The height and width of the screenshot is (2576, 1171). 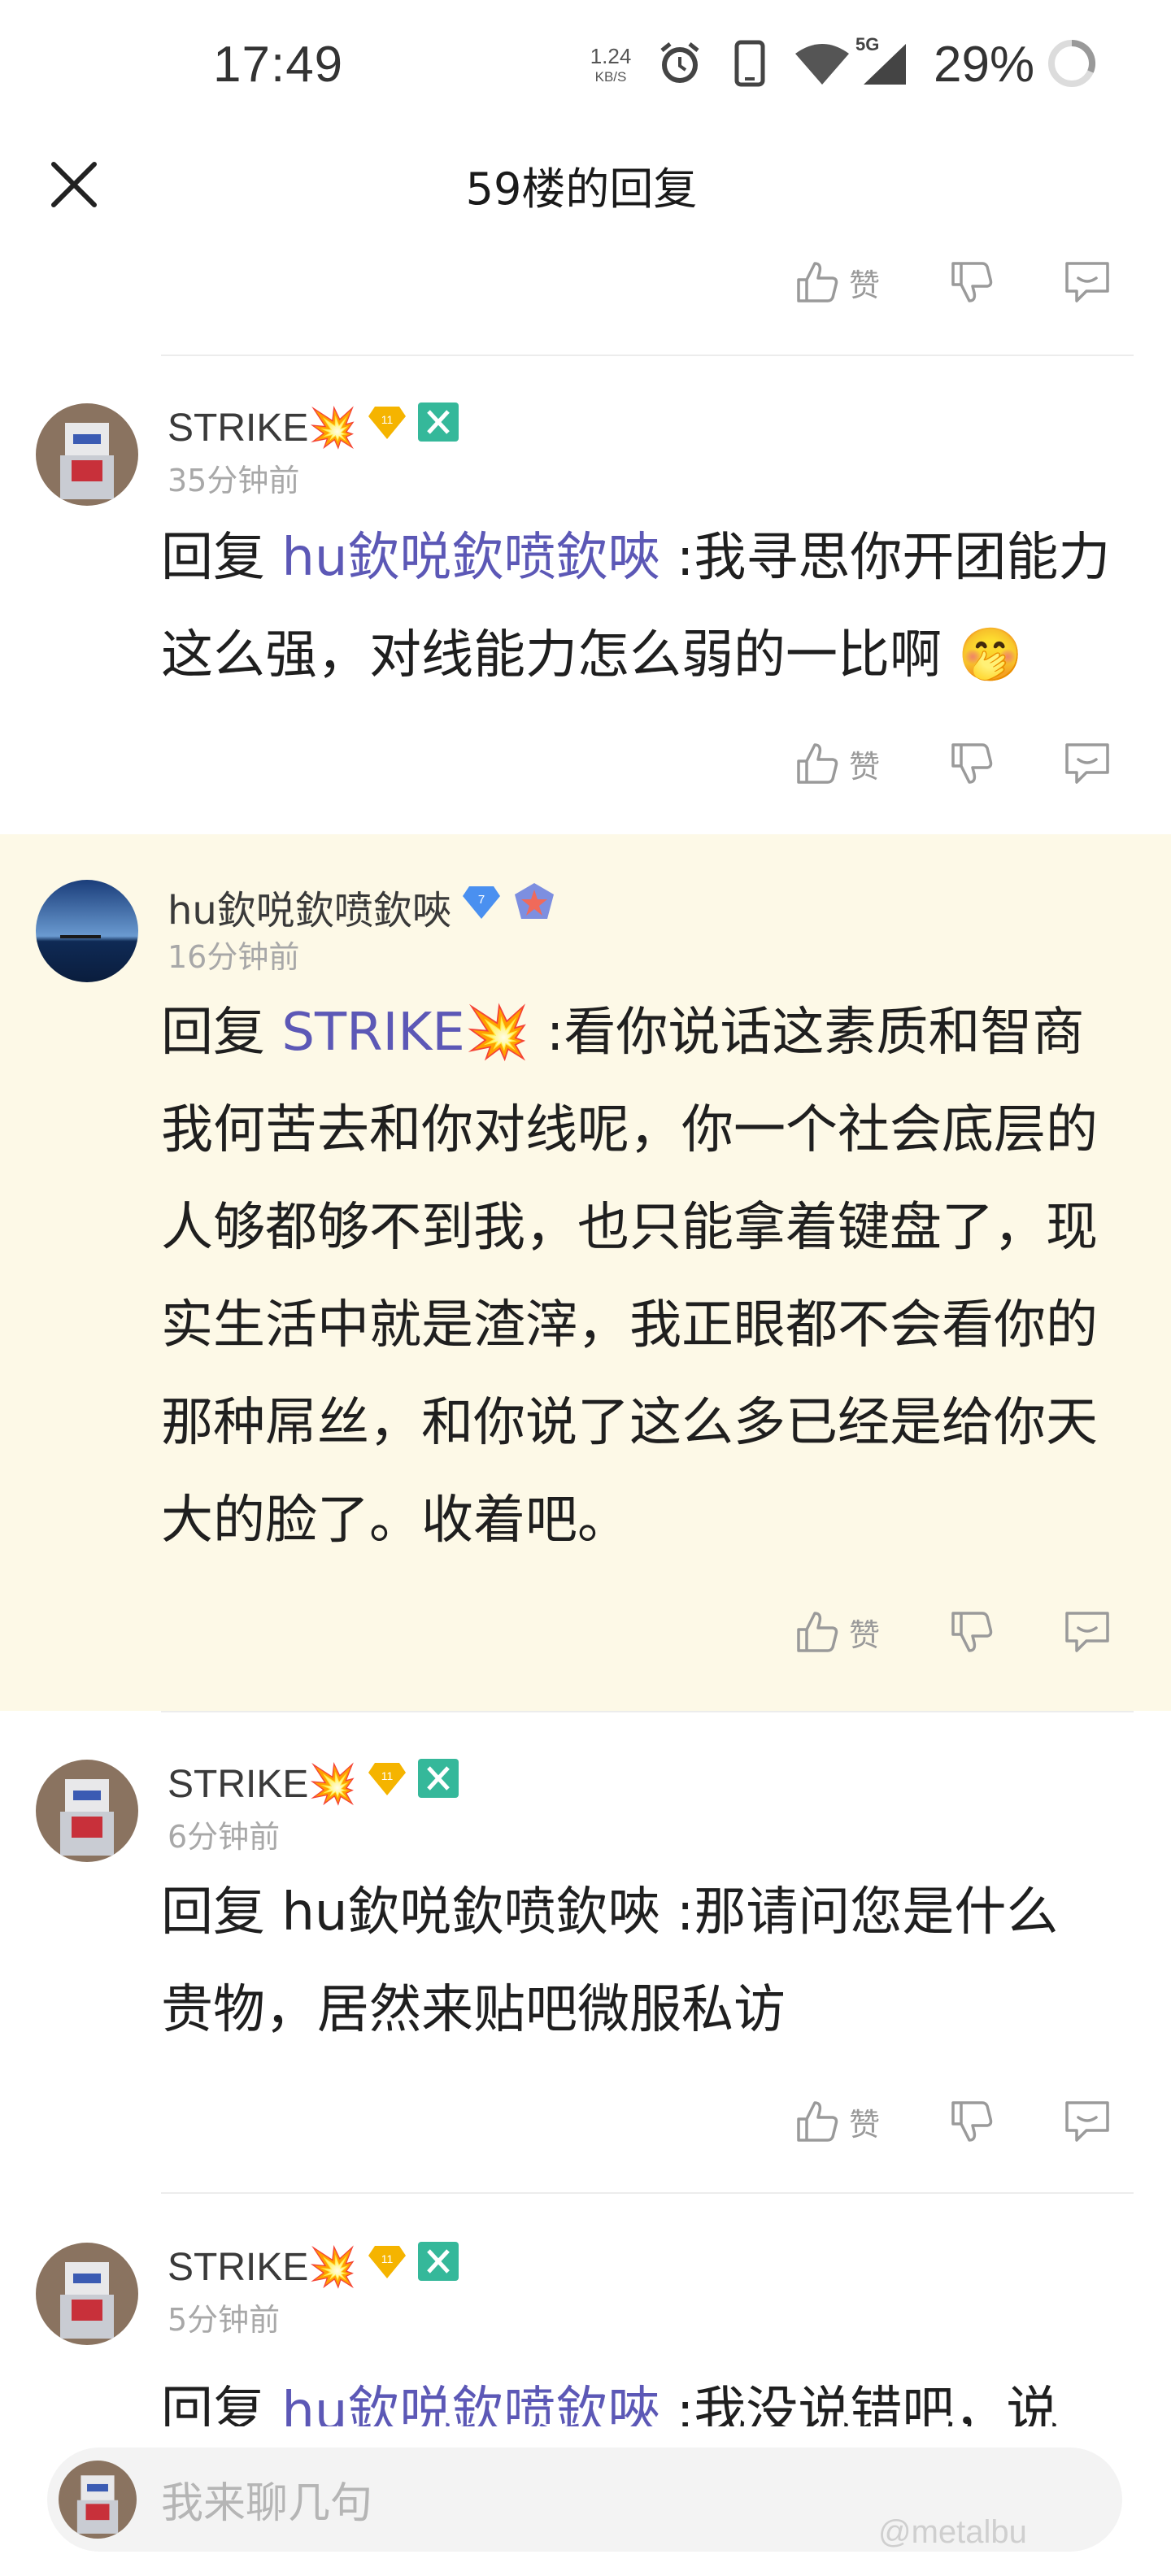 I want to click on page-title: 59楼的回复, so click(x=581, y=189).